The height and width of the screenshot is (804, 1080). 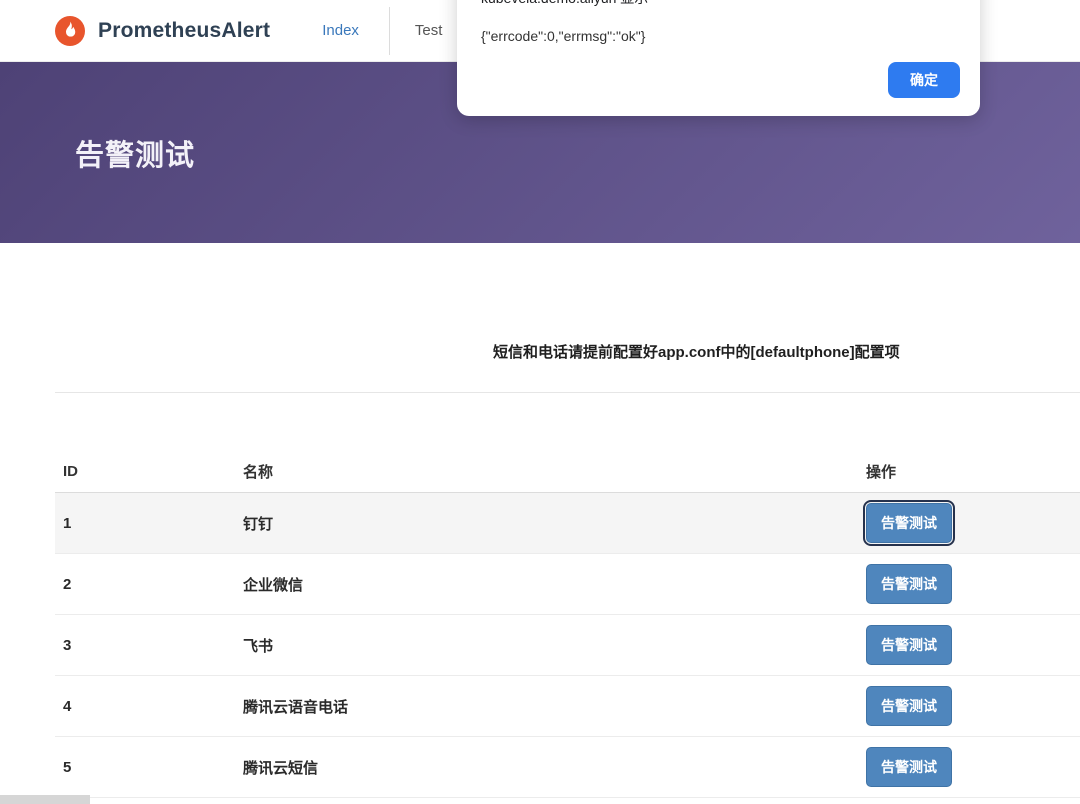 What do you see at coordinates (546, 767) in the screenshot?
I see `row-name-cell: 腾讯云短信` at bounding box center [546, 767].